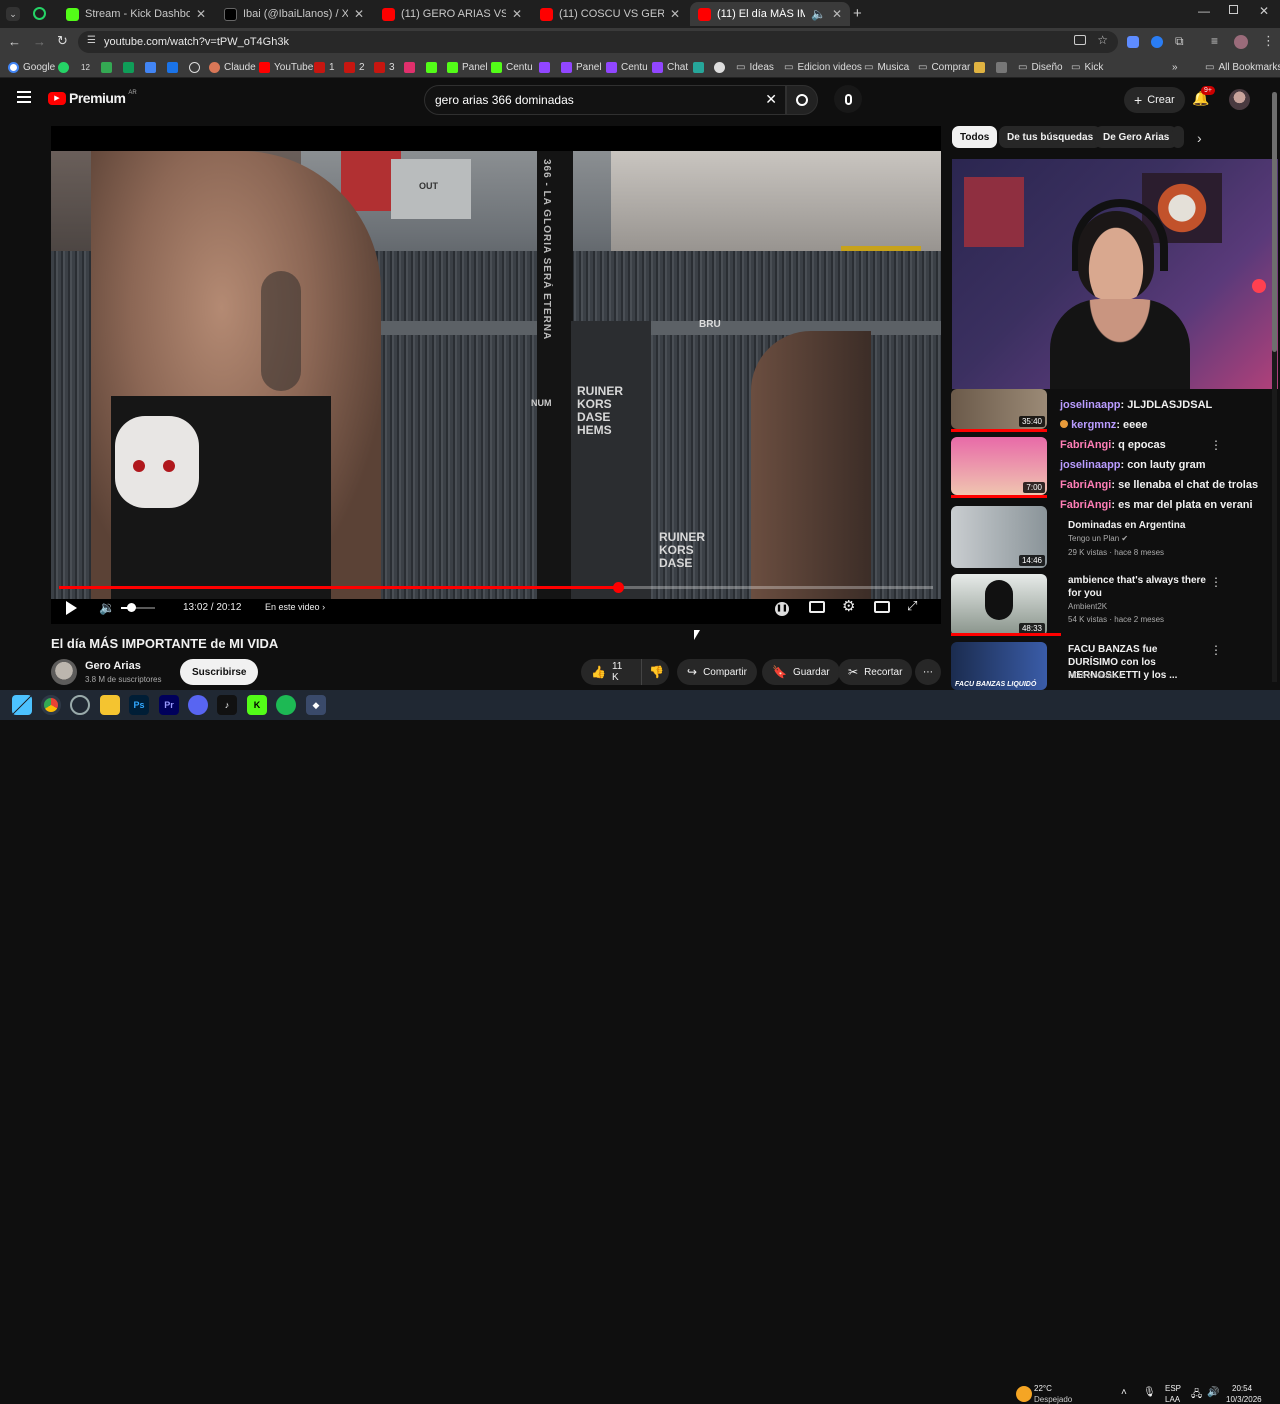 This screenshot has height=1404, width=1280. What do you see at coordinates (107, 608) in the screenshot?
I see `volume-icon: 🔉` at bounding box center [107, 608].